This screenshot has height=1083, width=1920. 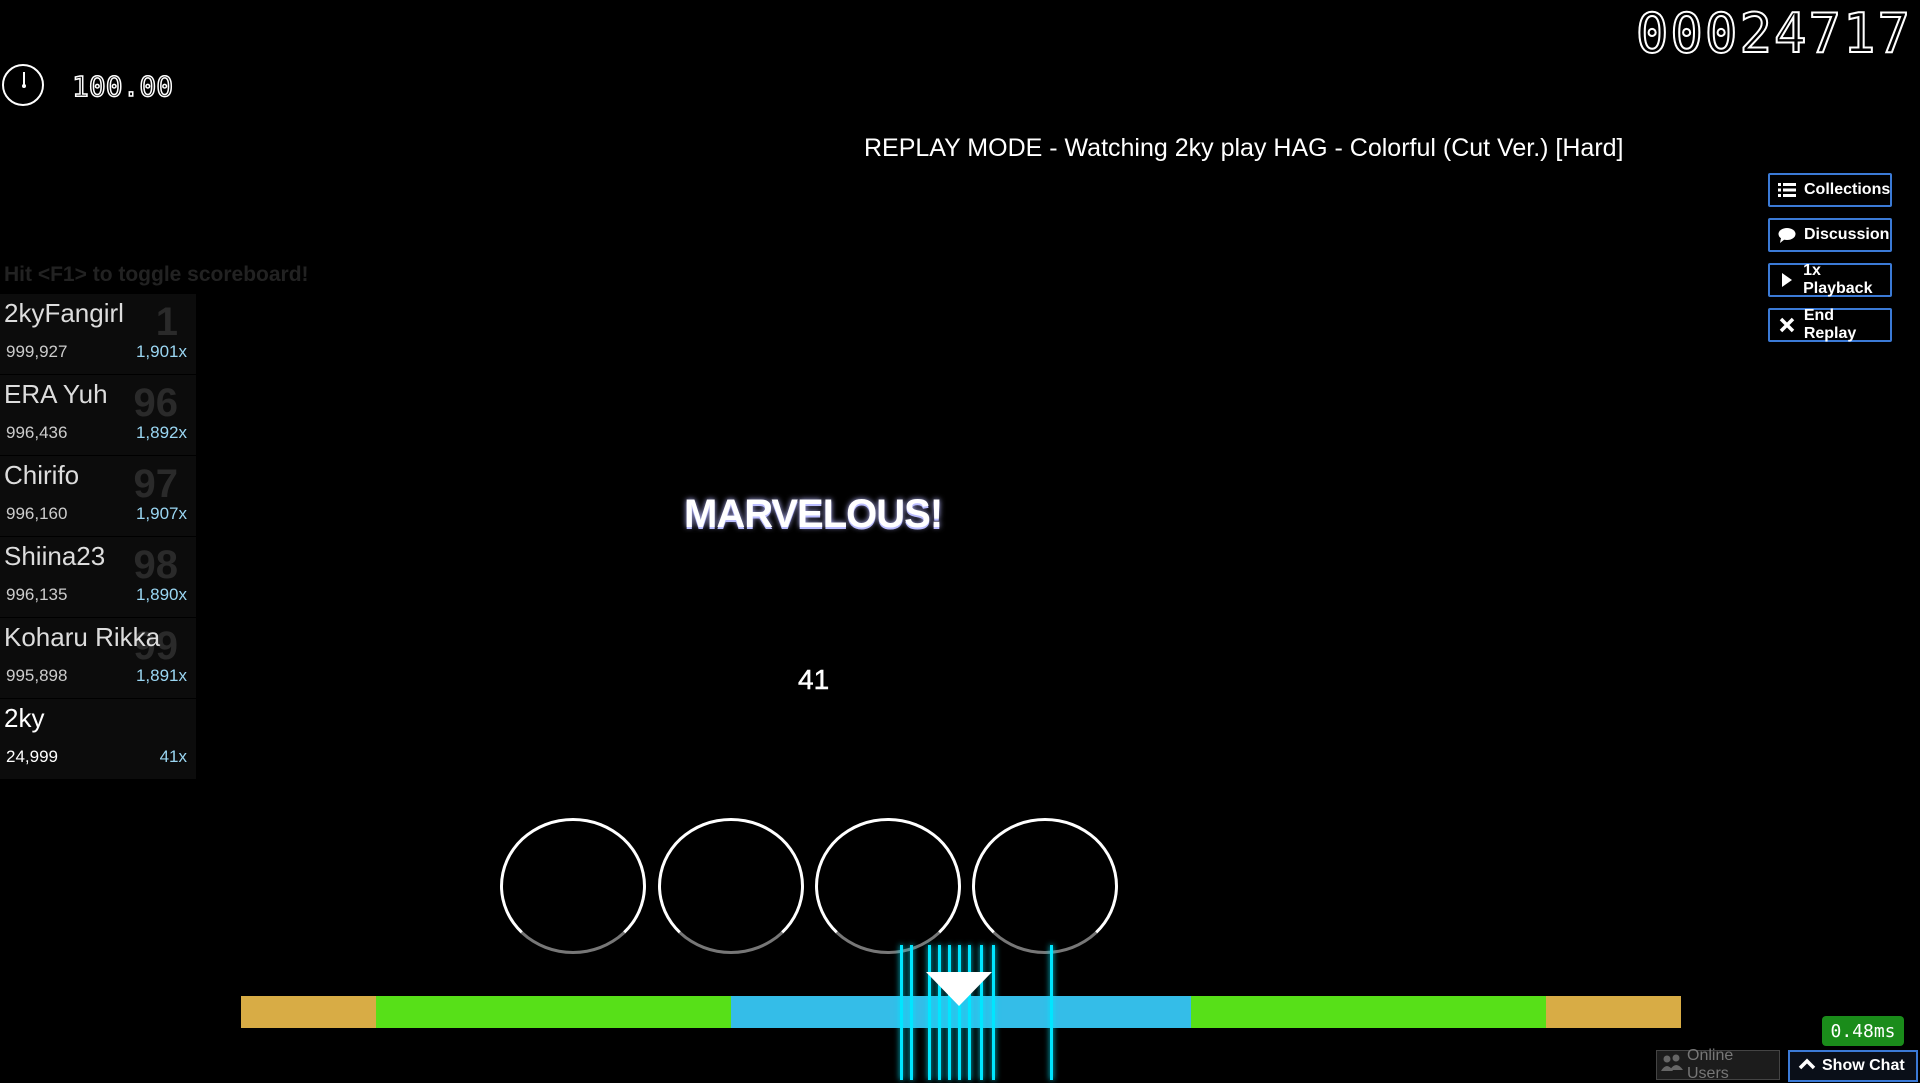 What do you see at coordinates (55, 556) in the screenshot?
I see `scoreboard-player-name: Shiina23` at bounding box center [55, 556].